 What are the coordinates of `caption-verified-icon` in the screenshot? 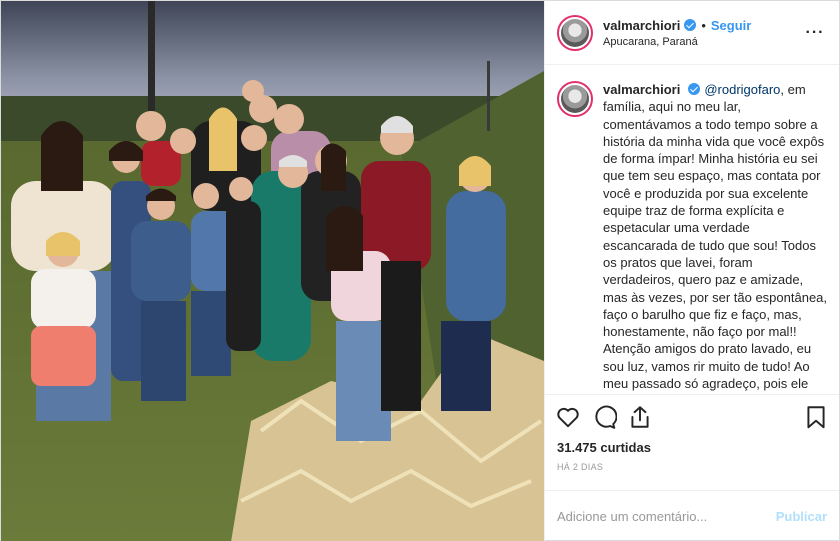 It's located at (694, 89).